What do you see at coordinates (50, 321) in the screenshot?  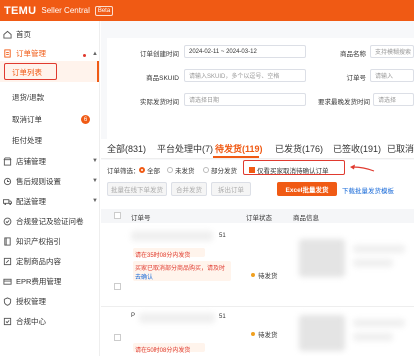 I see `sidebar-item-compliance-center: 合规中心` at bounding box center [50, 321].